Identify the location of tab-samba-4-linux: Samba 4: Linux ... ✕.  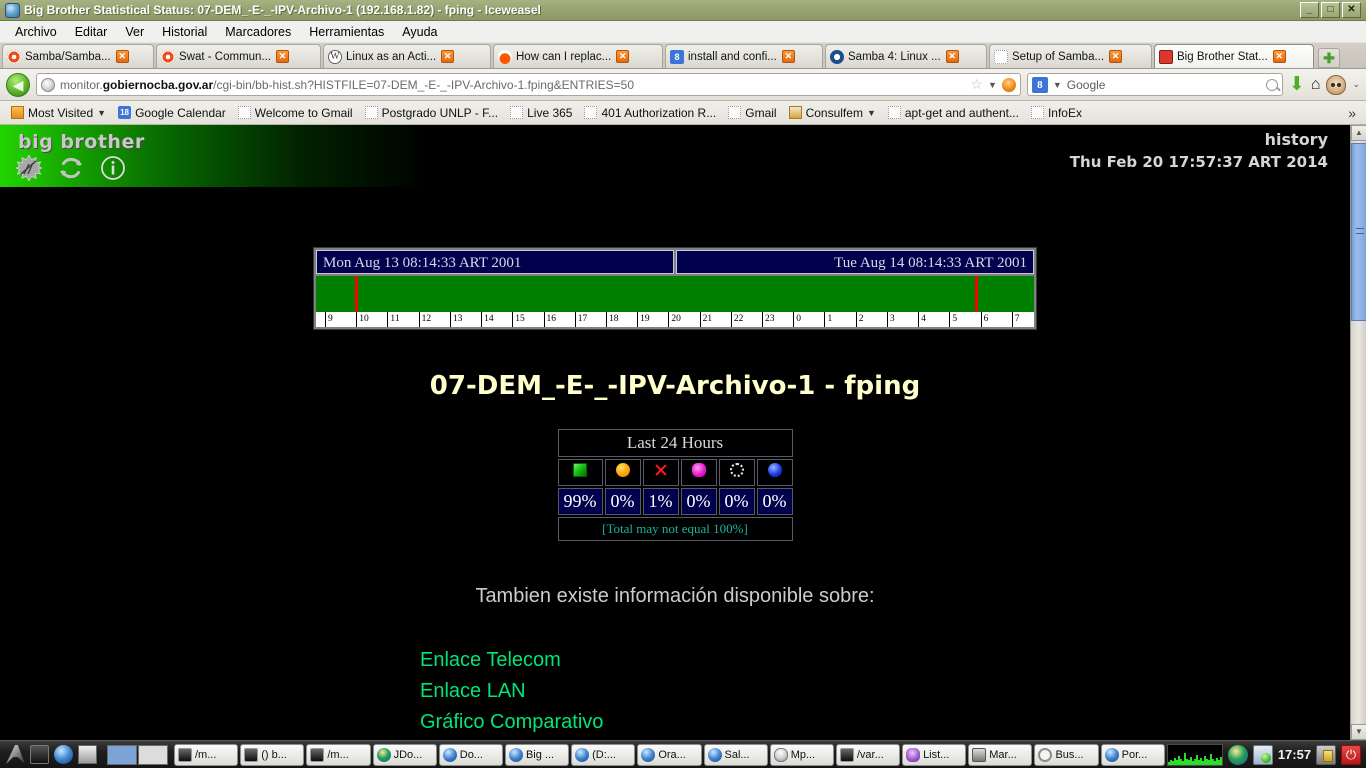
(906, 56).